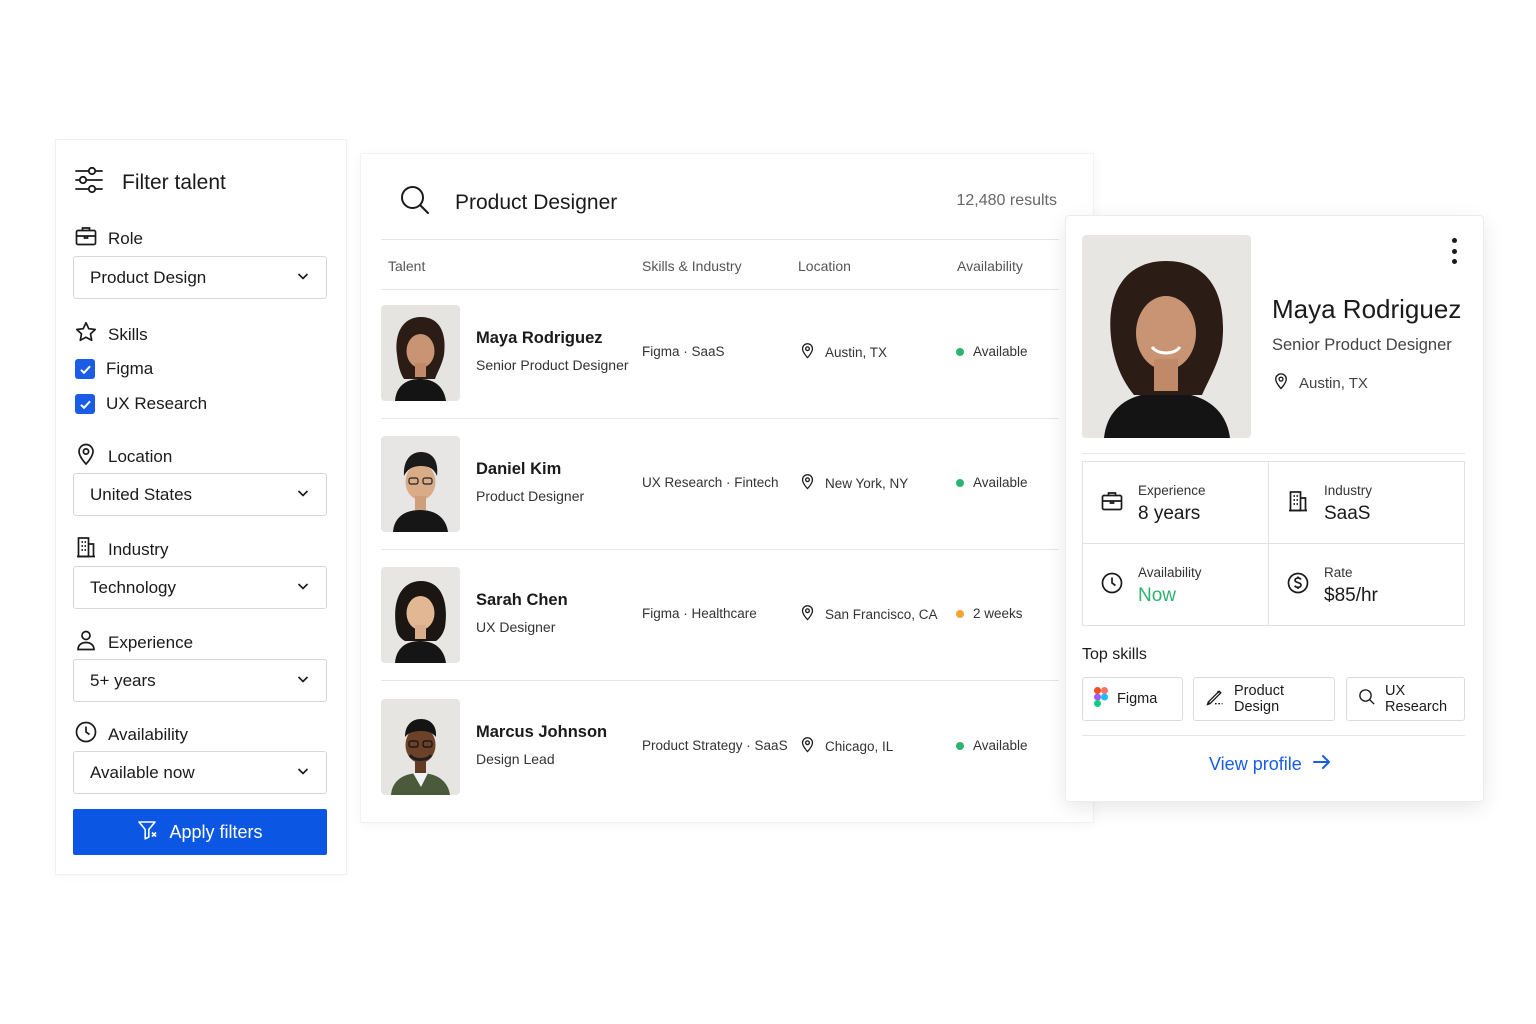 The height and width of the screenshot is (1024, 1536). I want to click on search-query: Product Designer, so click(536, 202).